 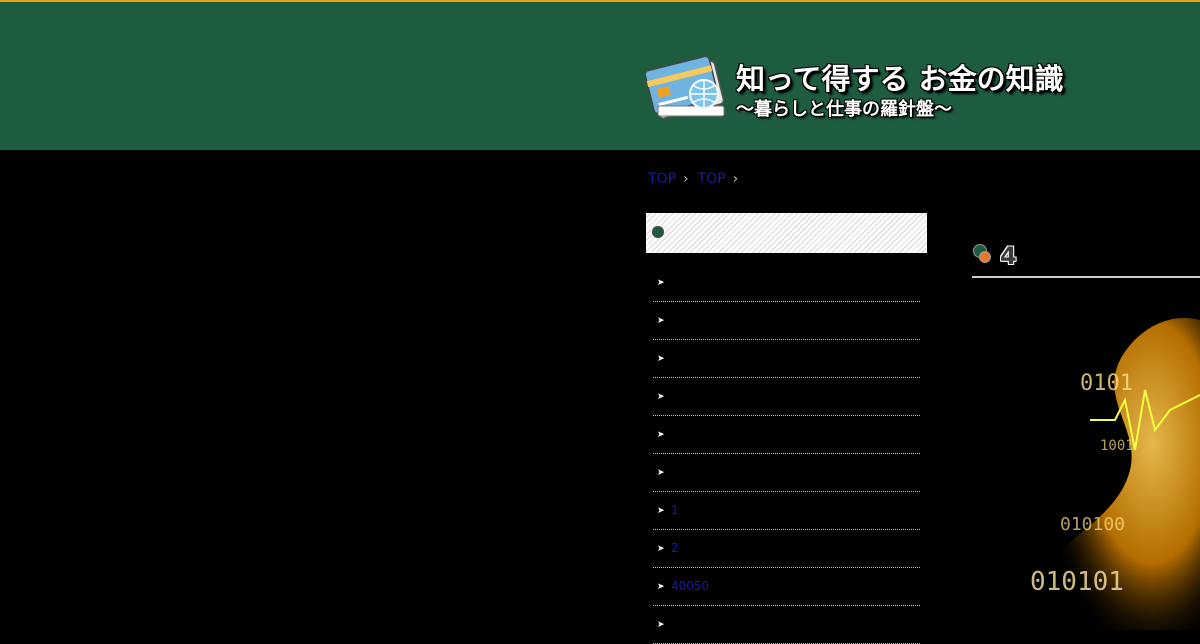 What do you see at coordinates (662, 179) in the screenshot?
I see `breadcrumb-top-link: TOP` at bounding box center [662, 179].